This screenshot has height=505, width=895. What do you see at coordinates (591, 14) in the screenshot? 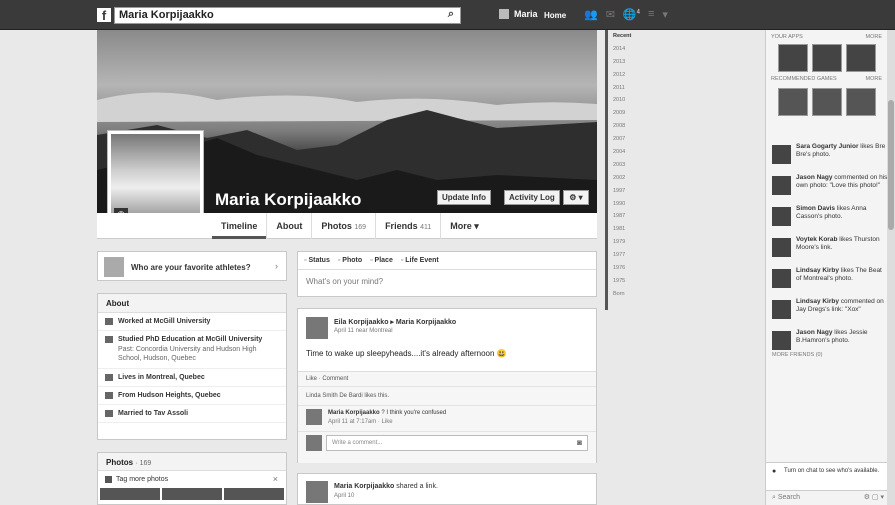
I see `friend-requests-icon: 👥` at bounding box center [591, 14].